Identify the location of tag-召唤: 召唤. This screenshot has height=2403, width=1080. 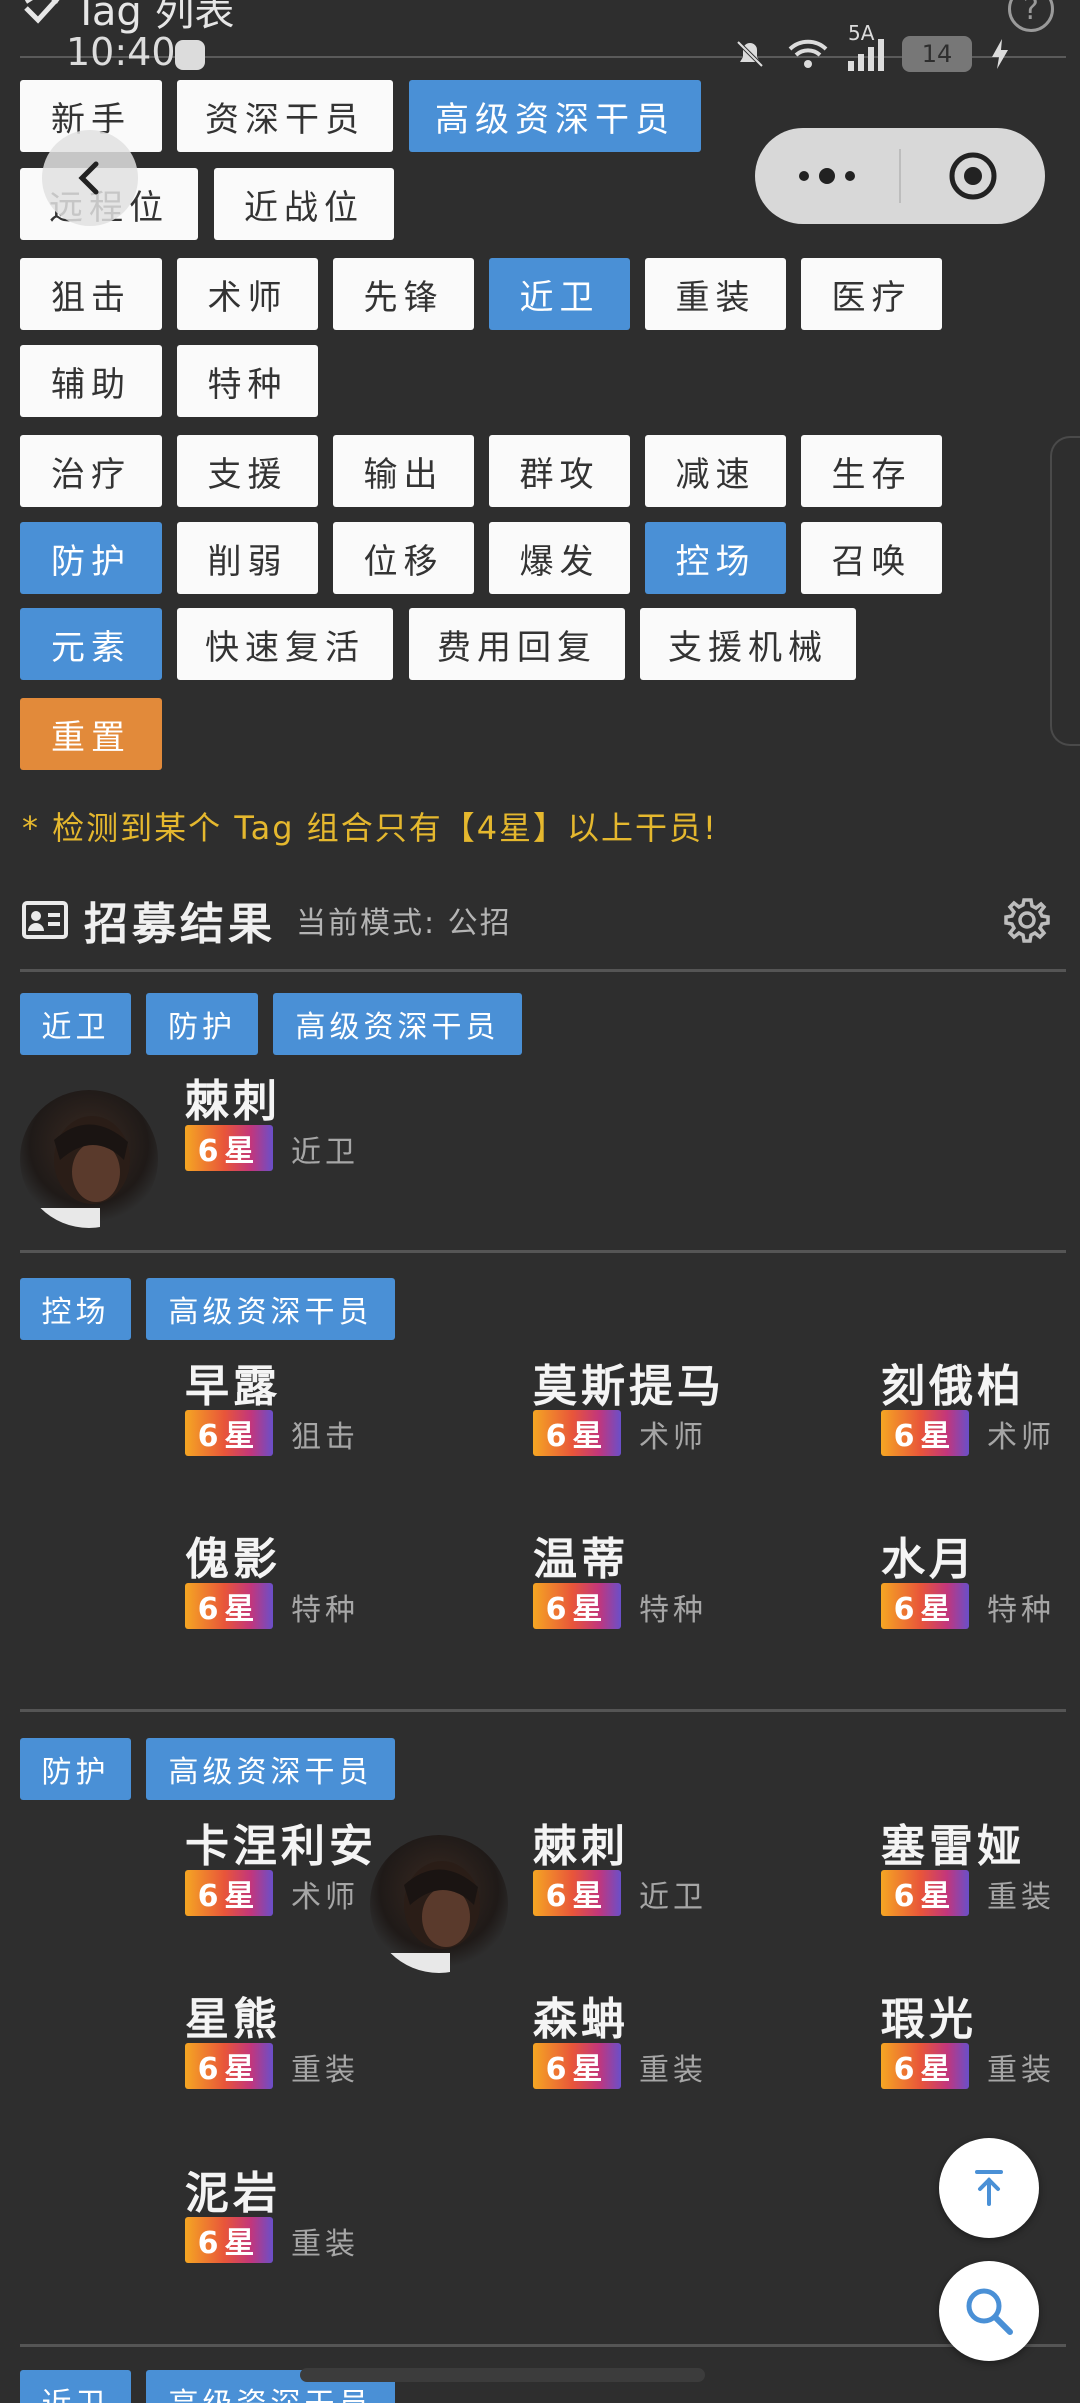
(871, 558).